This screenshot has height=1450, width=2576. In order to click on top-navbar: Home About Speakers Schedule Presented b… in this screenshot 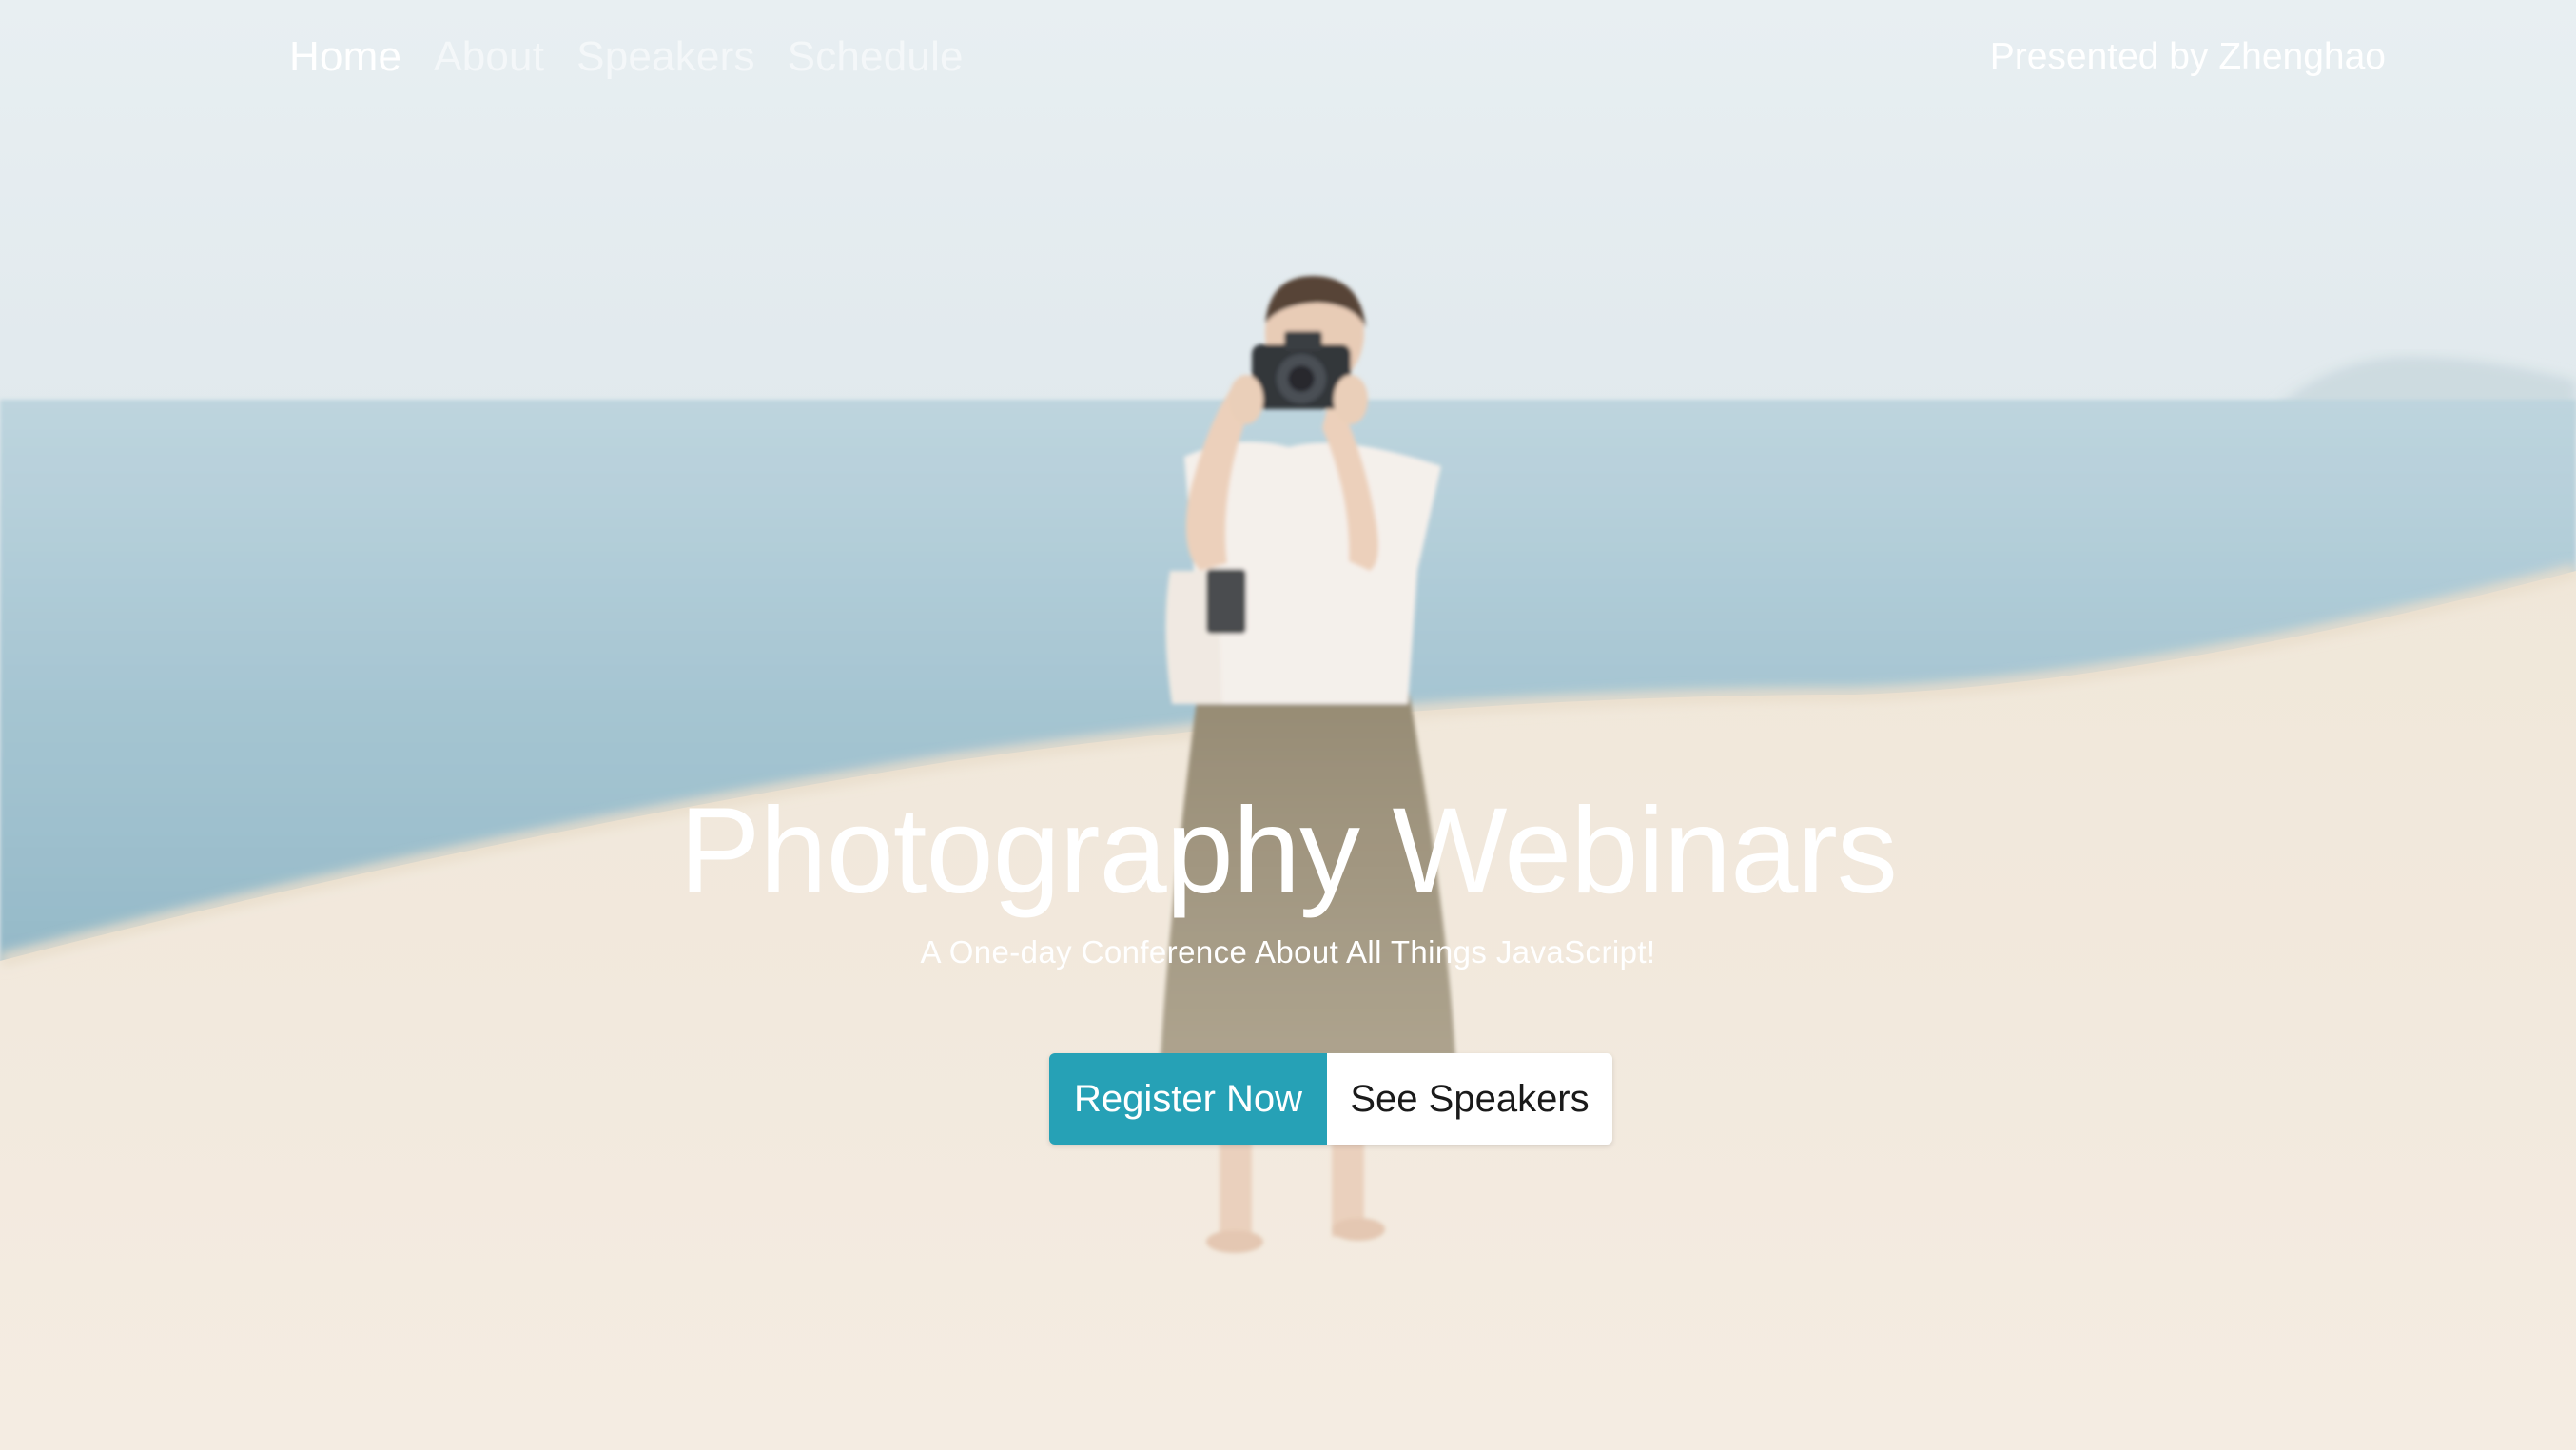, I will do `click(1288, 59)`.